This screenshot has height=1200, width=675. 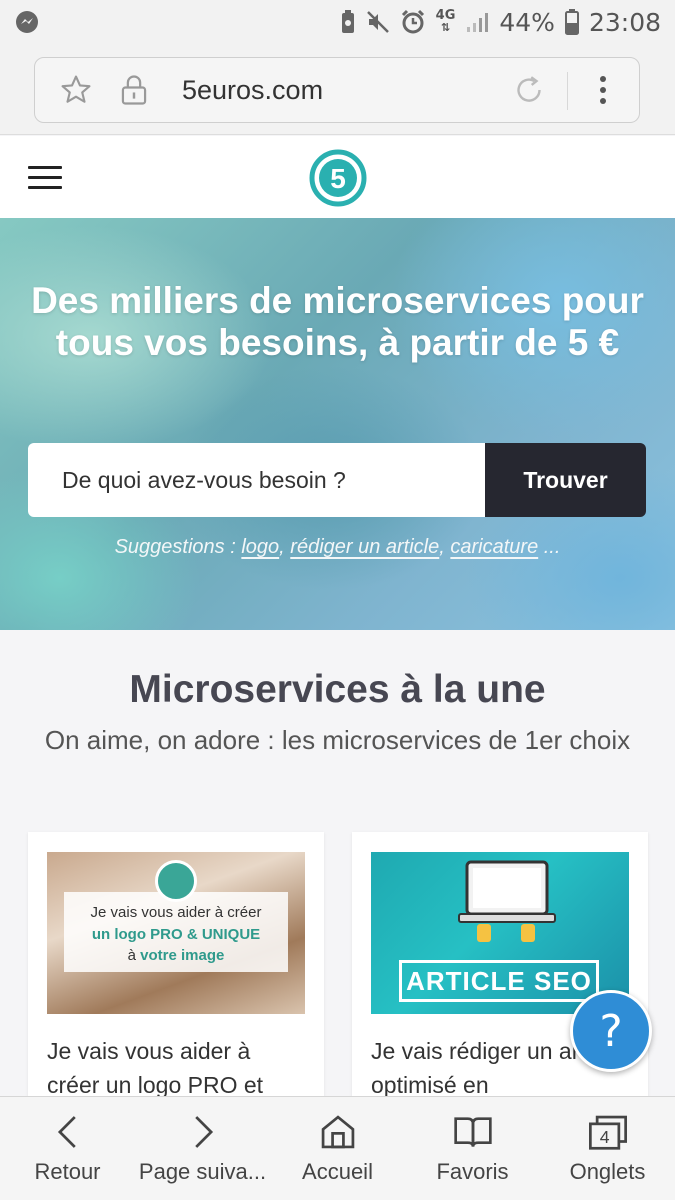 I want to click on image-caption-line1: Je vais vous aider à créer, so click(x=176, y=912).